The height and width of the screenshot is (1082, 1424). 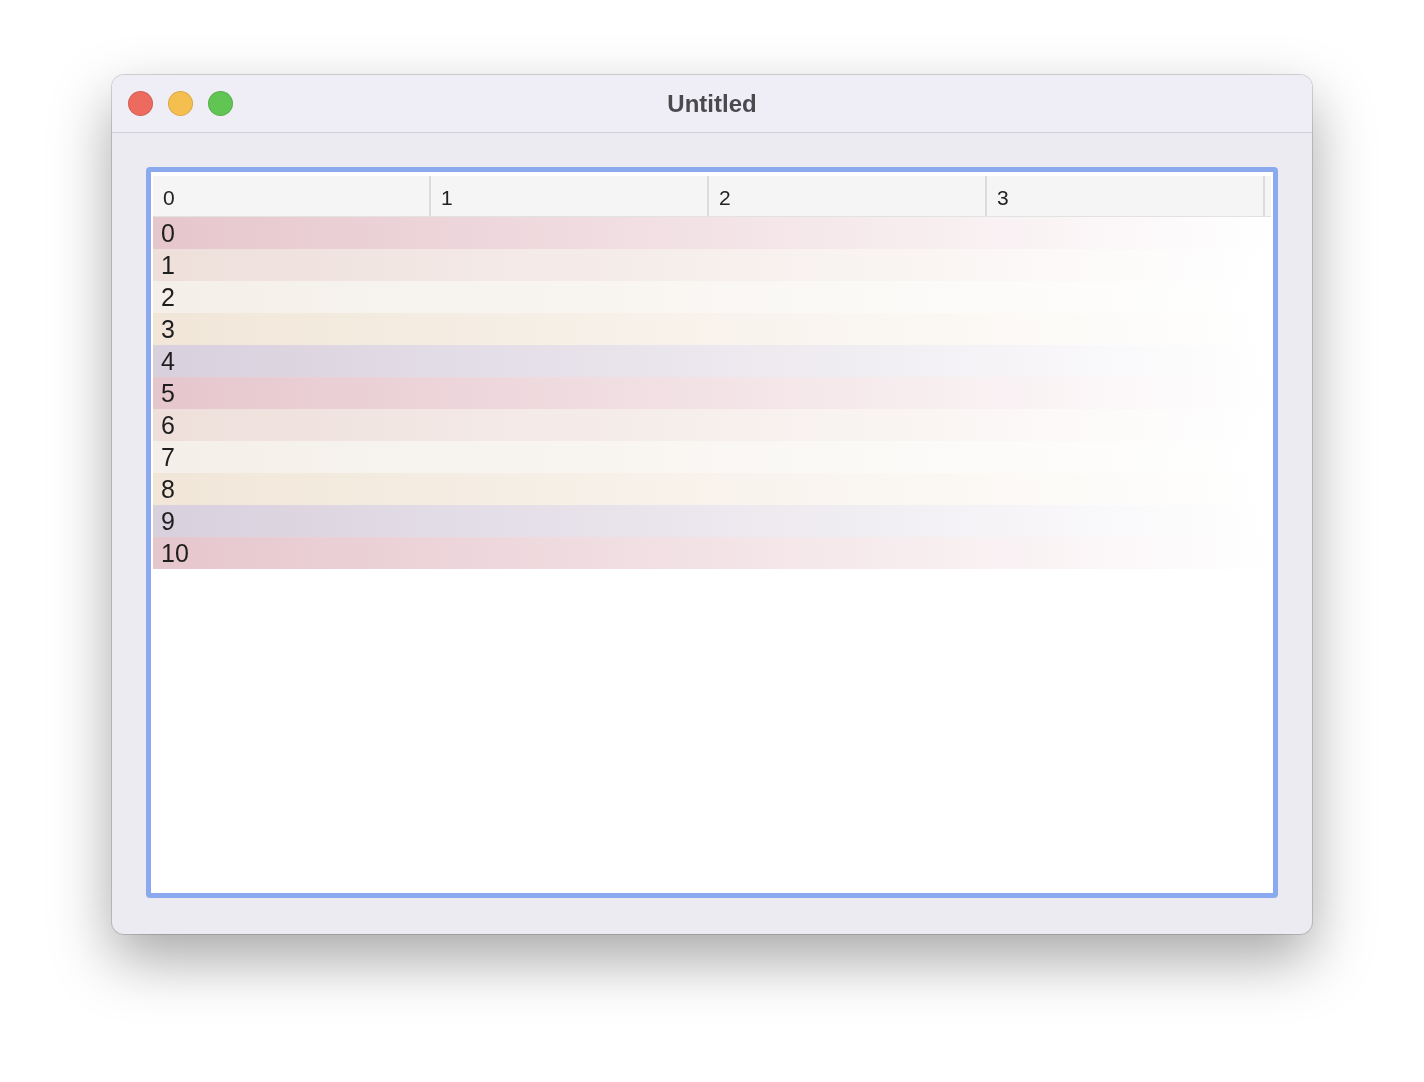 I want to click on close-button, so click(x=140, y=103).